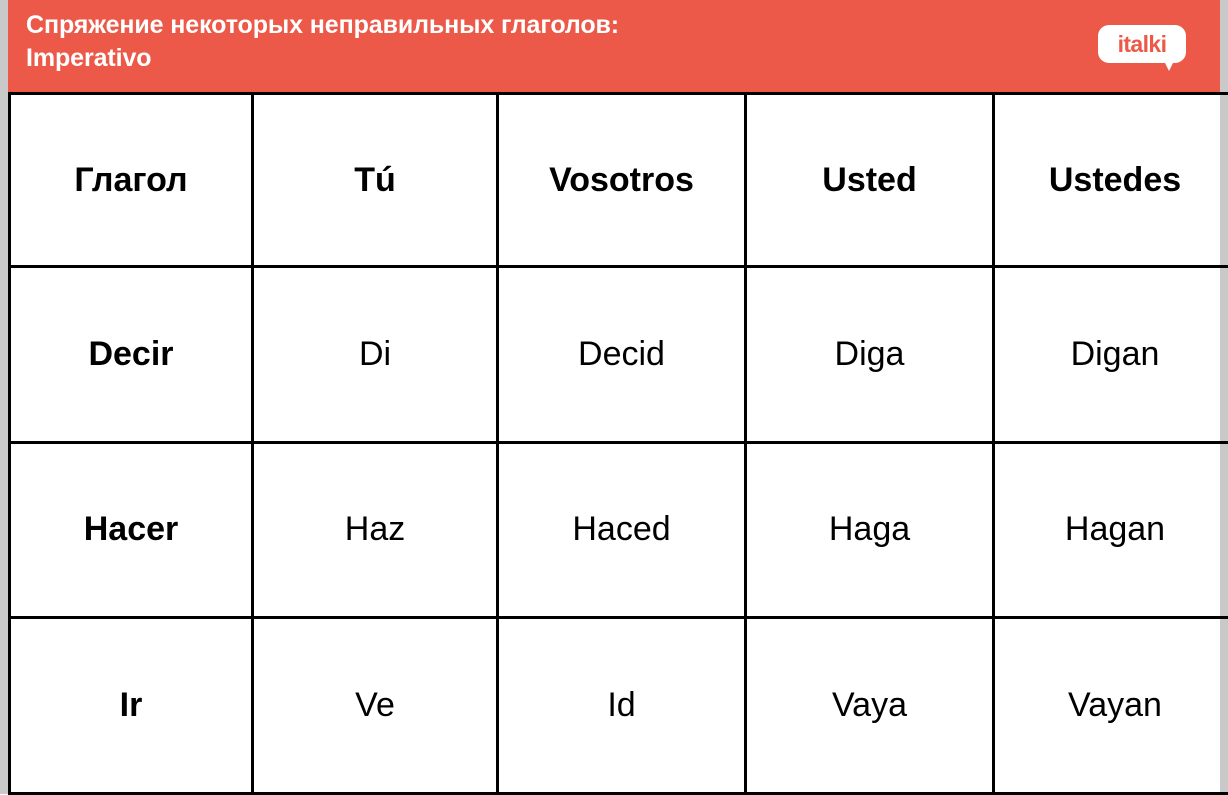  Describe the element at coordinates (4, 397) in the screenshot. I see `left-edge-sliver` at that location.